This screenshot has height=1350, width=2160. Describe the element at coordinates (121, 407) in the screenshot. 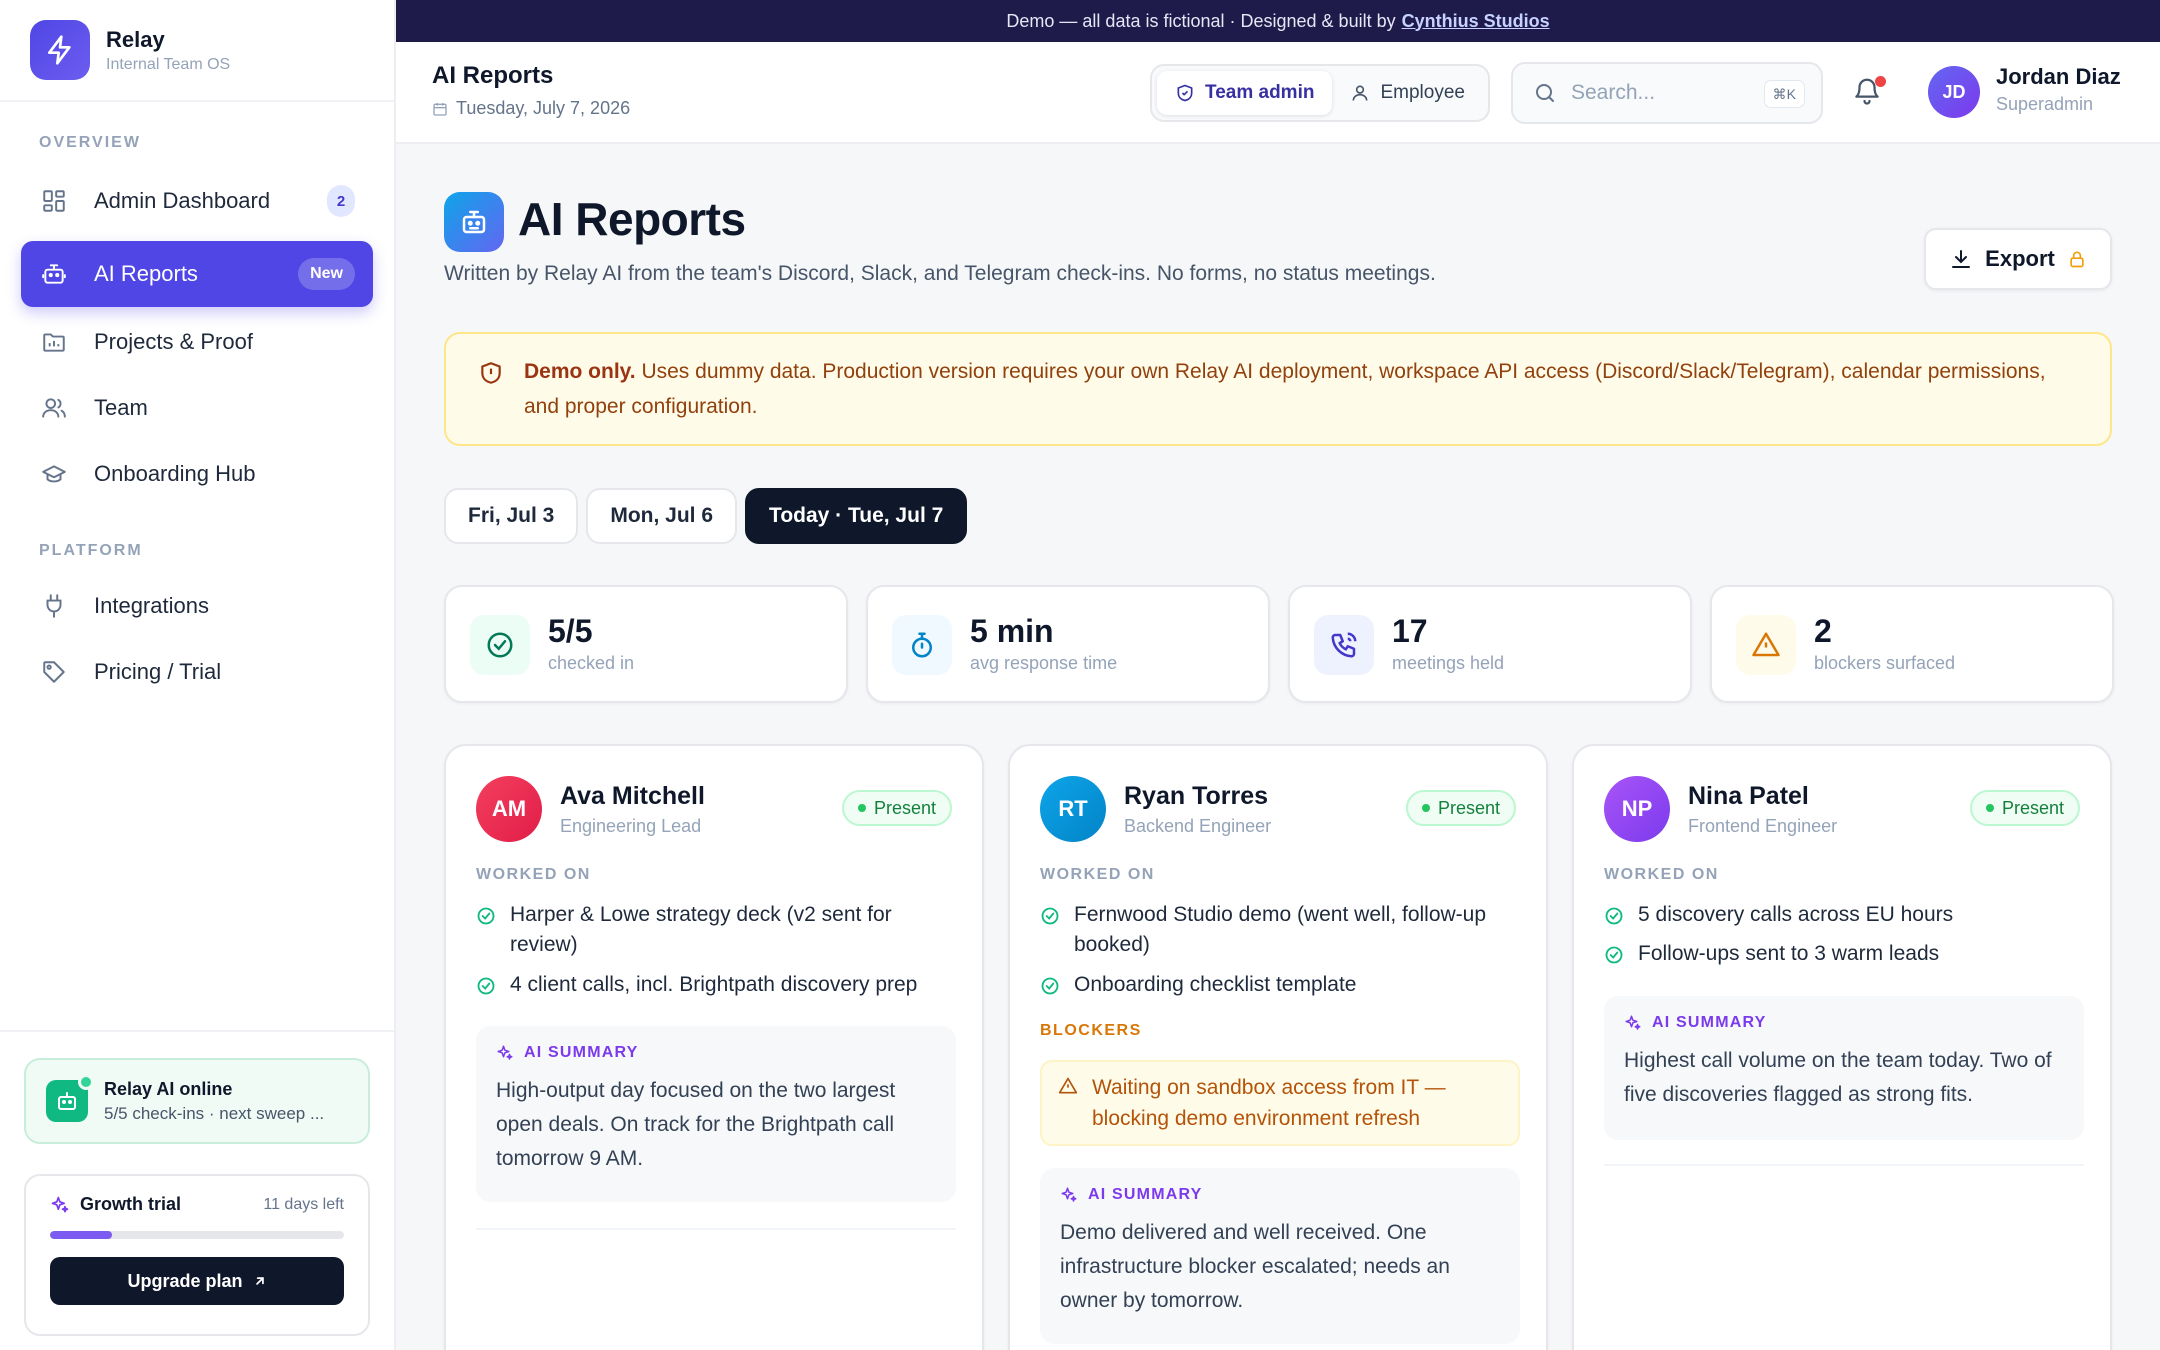

I see `sidebar-item-label: Team` at that location.